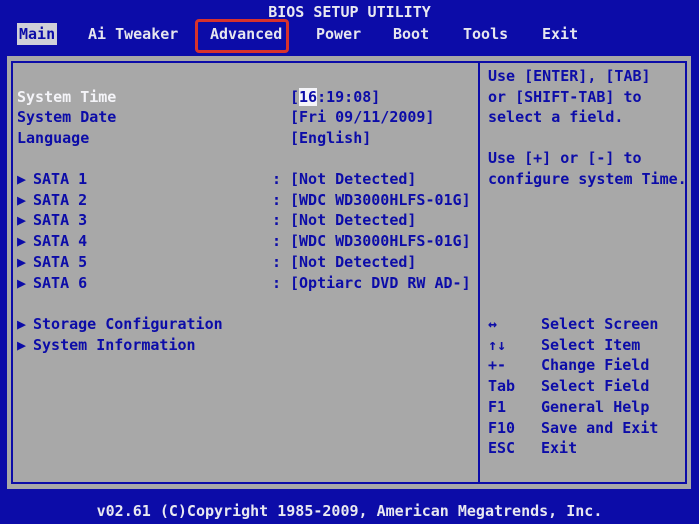 The height and width of the screenshot is (524, 699). What do you see at coordinates (502, 386) in the screenshot?
I see `tab-key: Tab` at bounding box center [502, 386].